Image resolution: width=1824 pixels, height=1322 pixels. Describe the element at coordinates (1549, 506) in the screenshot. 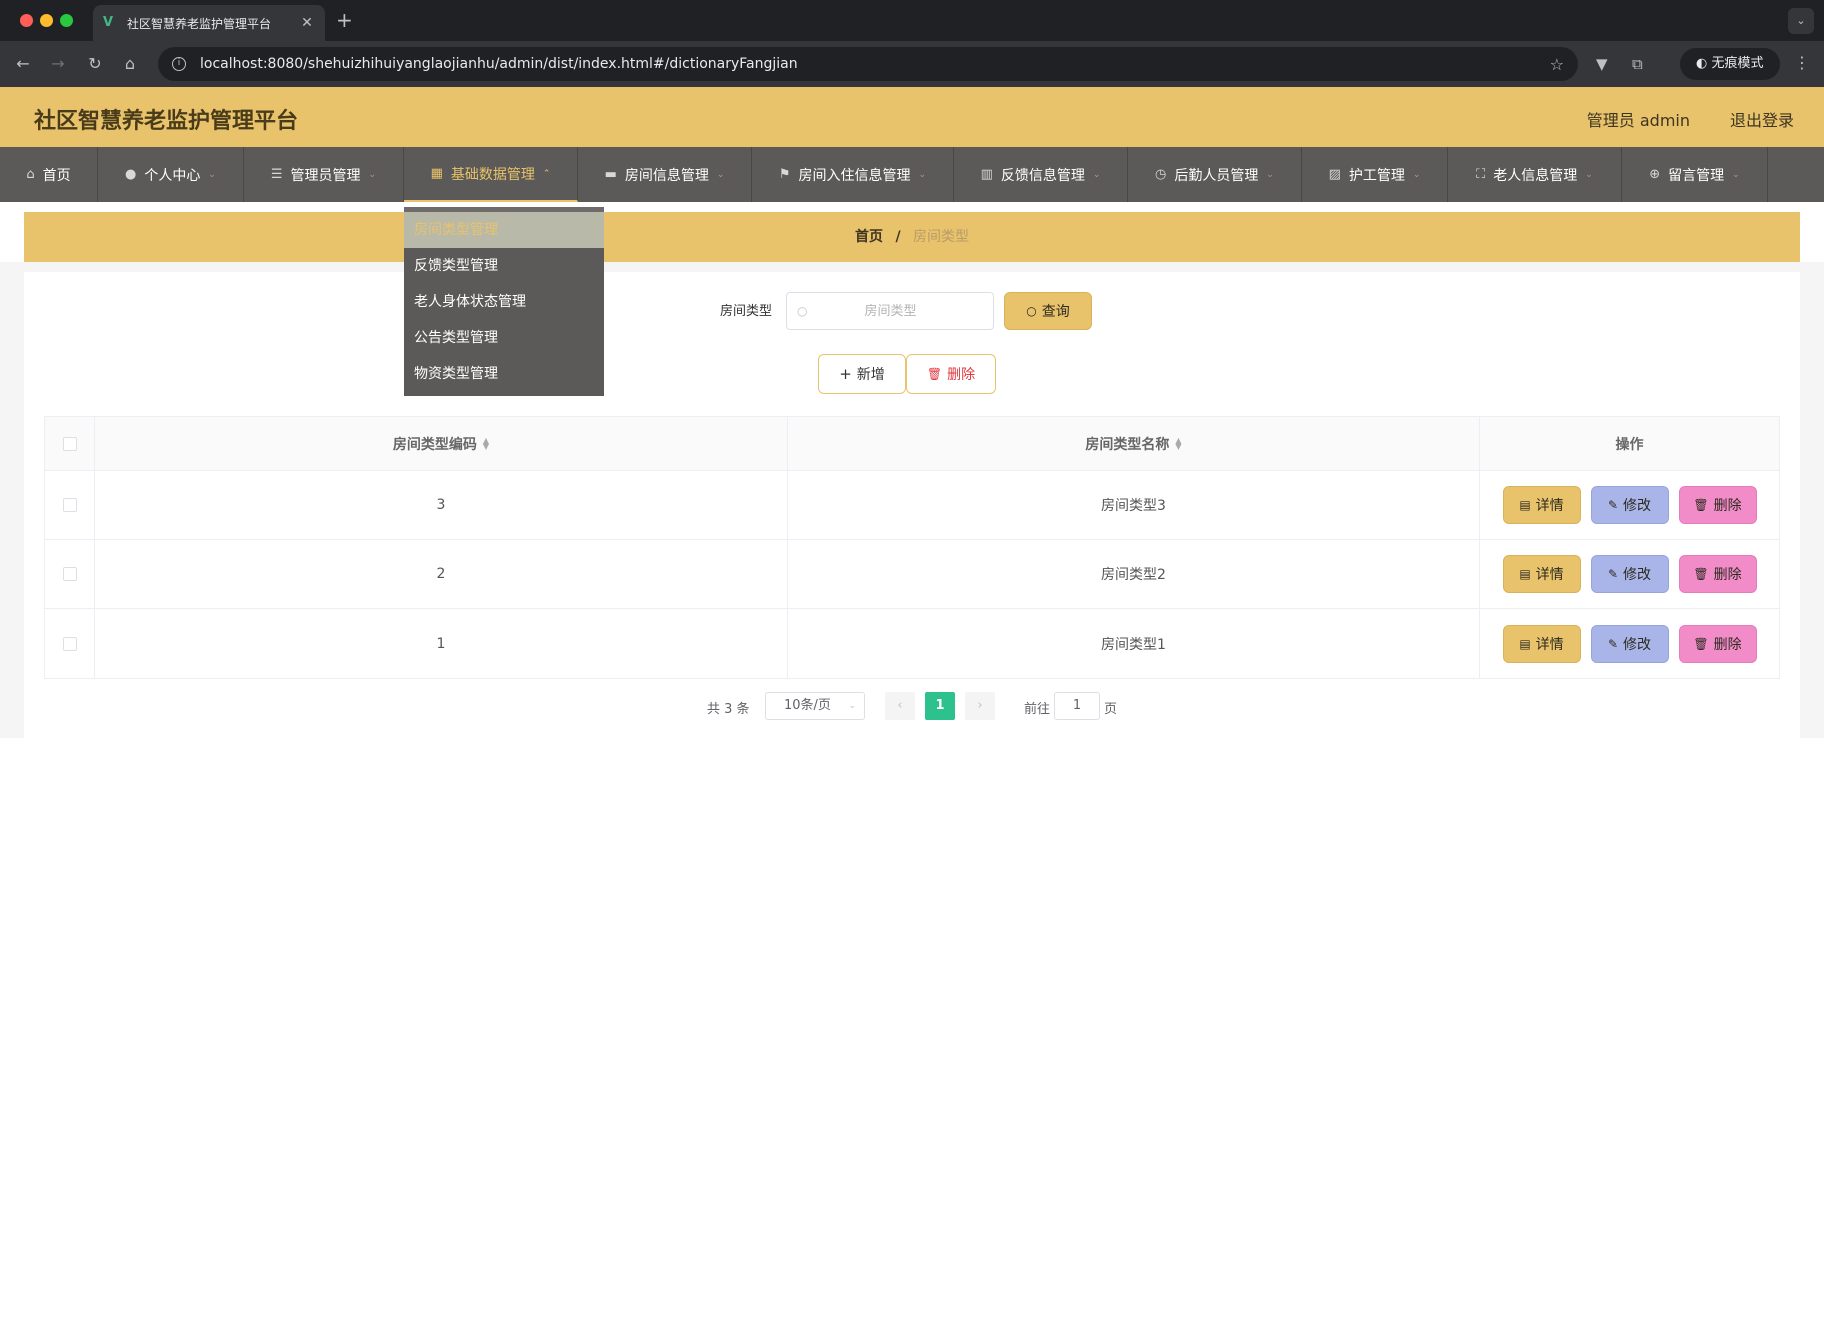

I see `detail-label: 详情` at that location.